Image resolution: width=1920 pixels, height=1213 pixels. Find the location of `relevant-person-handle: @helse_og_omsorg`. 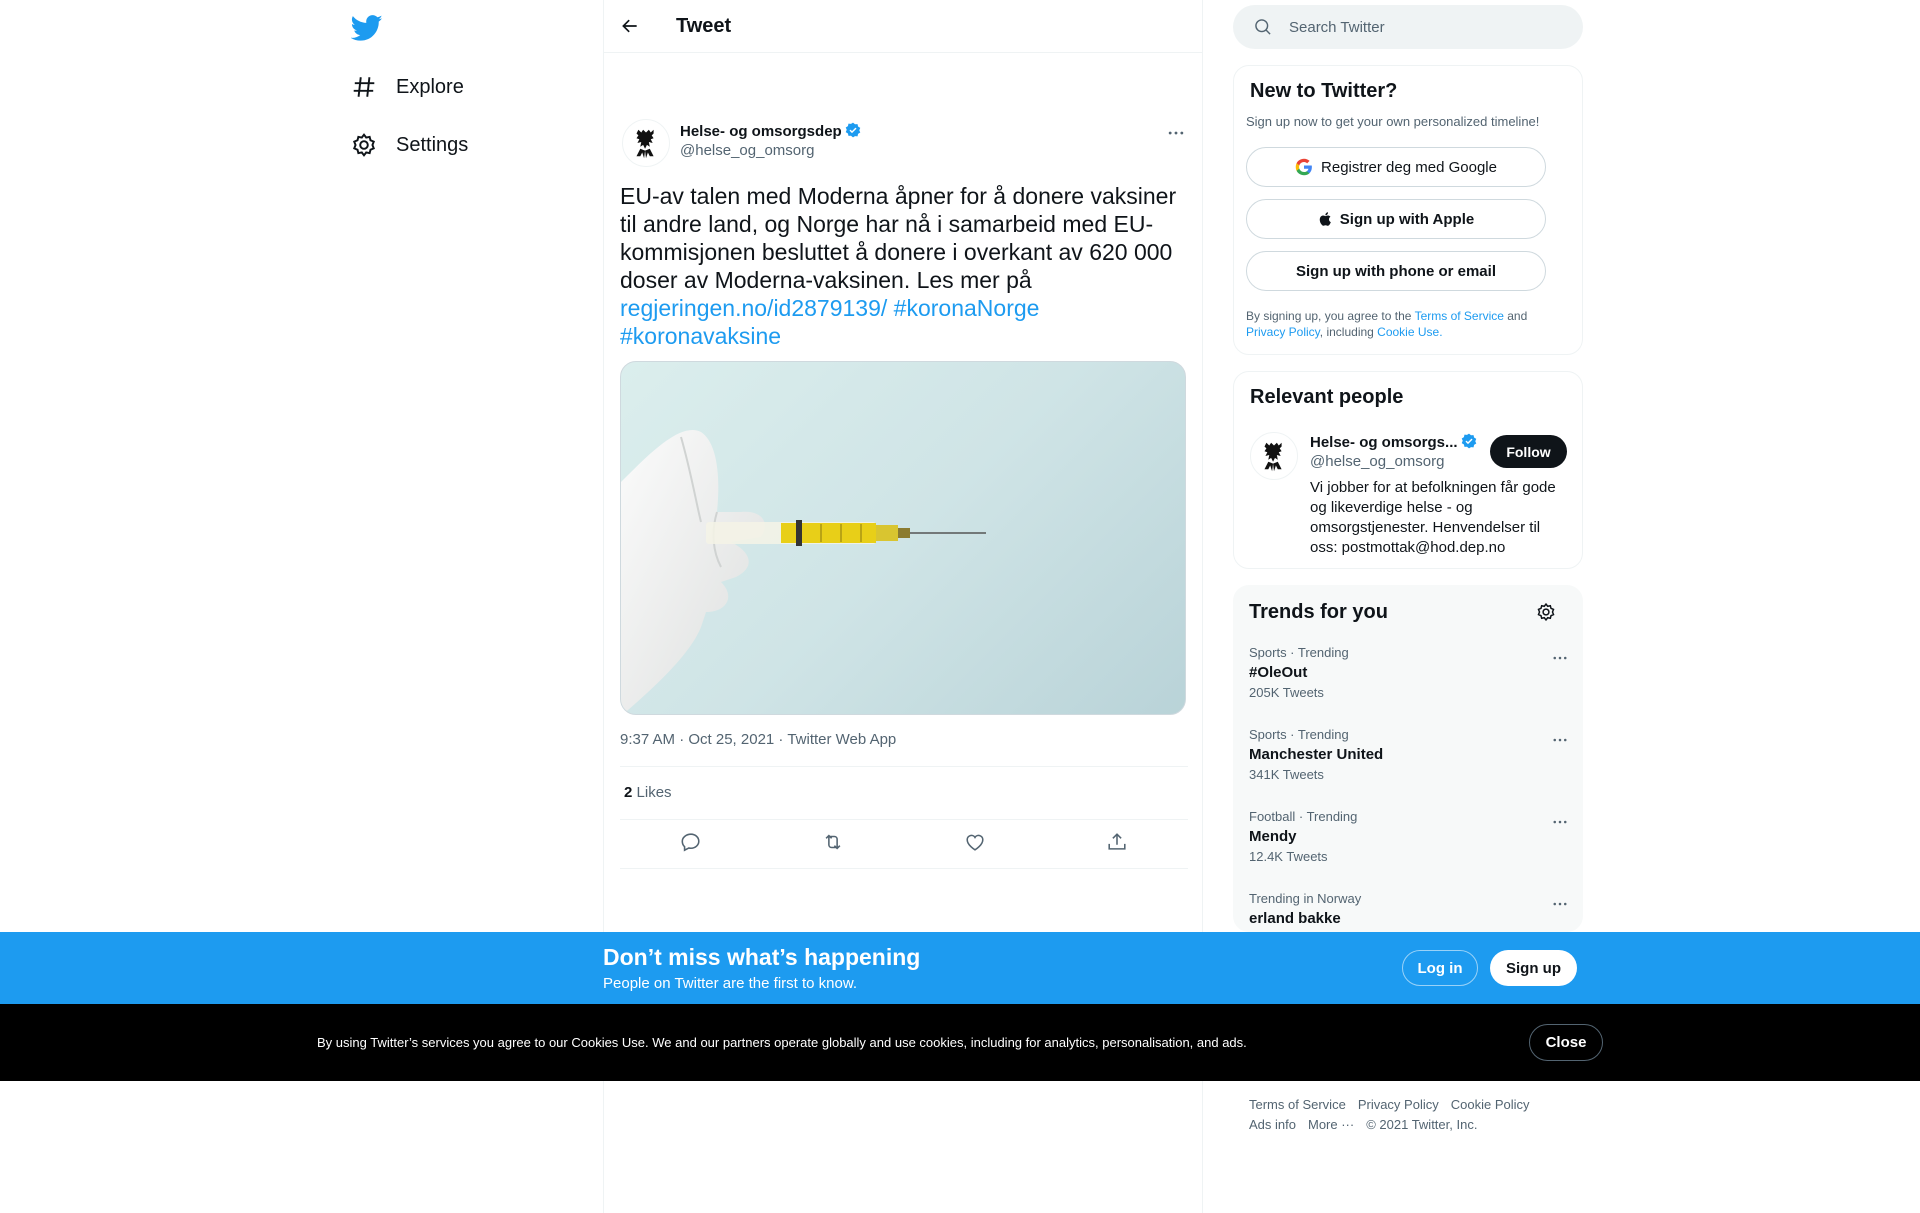

relevant-person-handle: @helse_og_omsorg is located at coordinates (1377, 461).